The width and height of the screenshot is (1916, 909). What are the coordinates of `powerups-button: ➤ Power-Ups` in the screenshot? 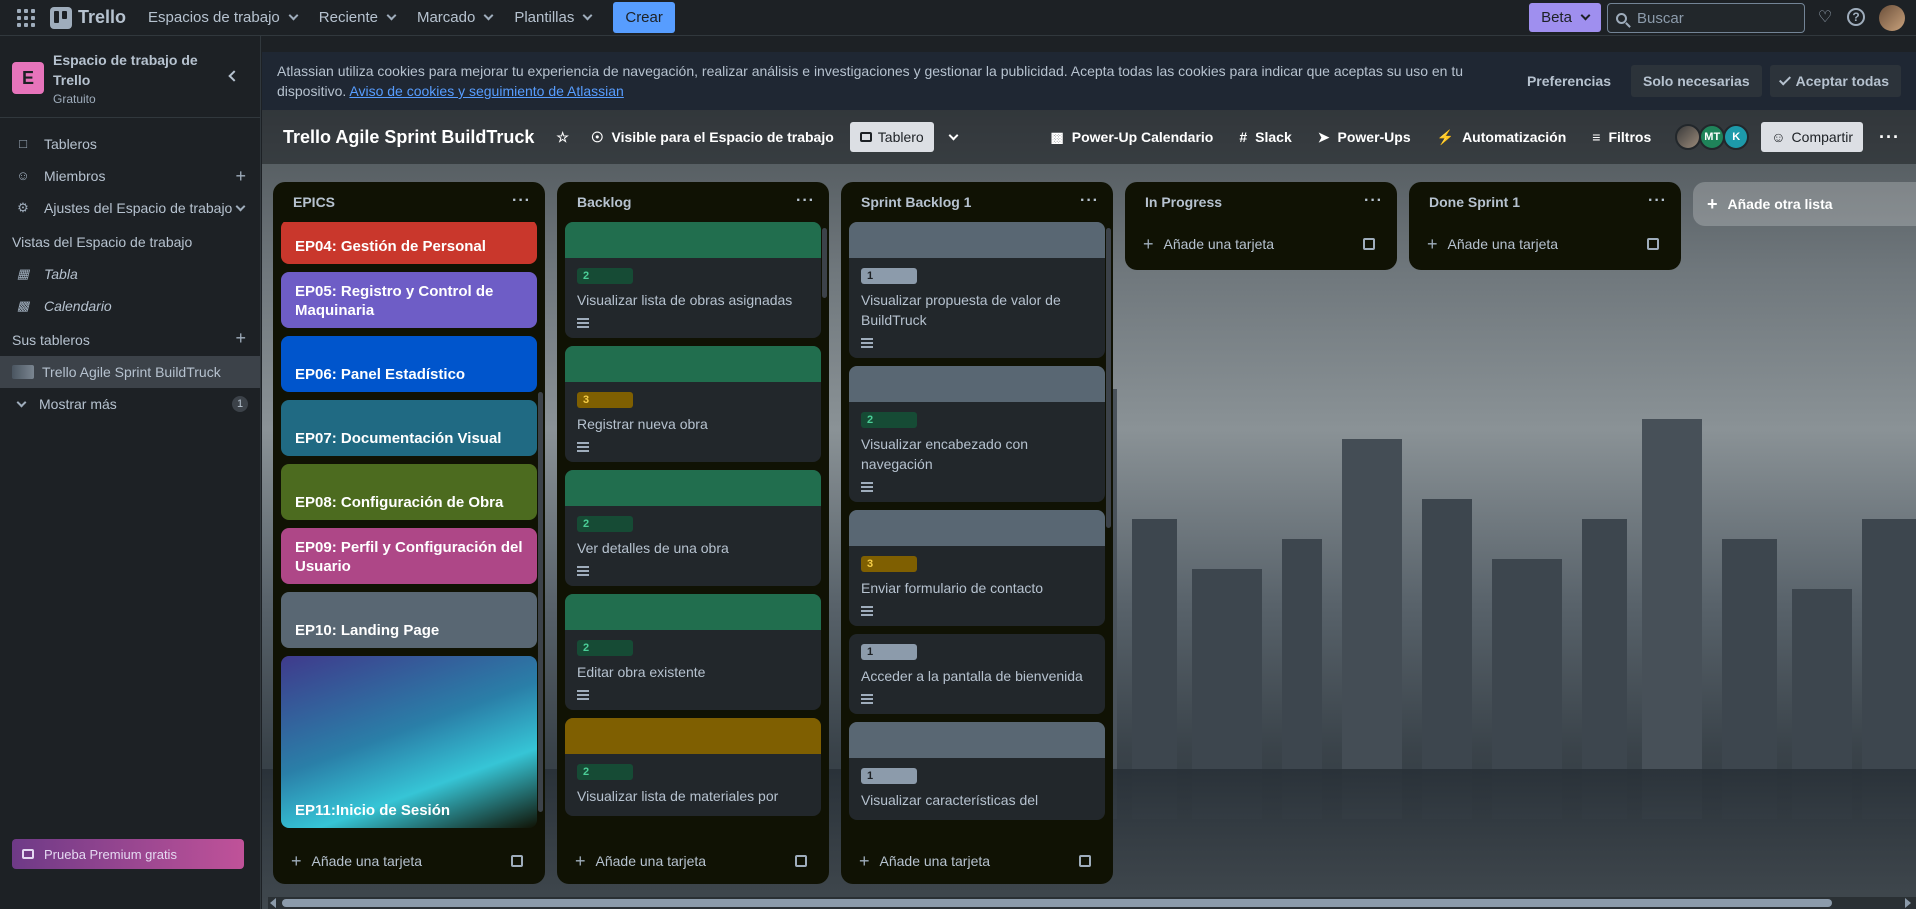 It's located at (1364, 137).